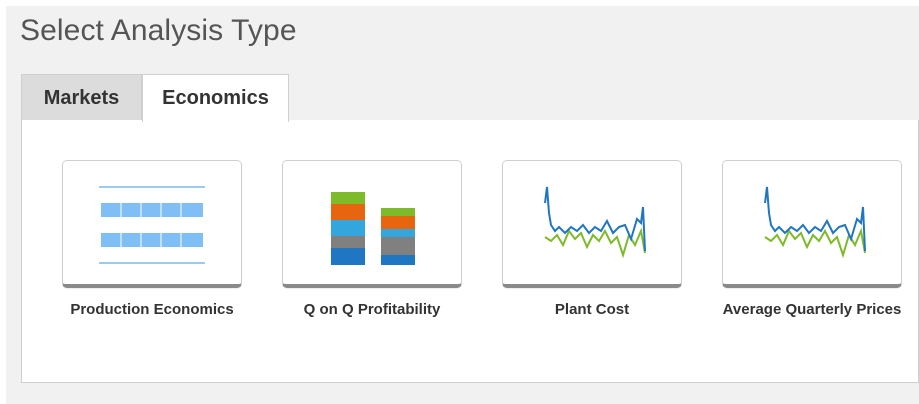 Image resolution: width=919 pixels, height=404 pixels. I want to click on tab-economics: Economics, so click(215, 98).